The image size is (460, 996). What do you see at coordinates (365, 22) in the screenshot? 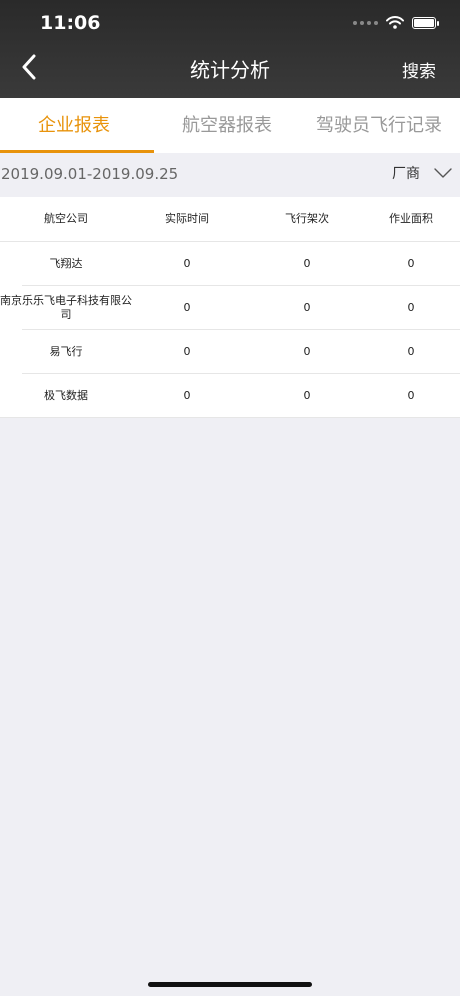
I see `signal-icon` at bounding box center [365, 22].